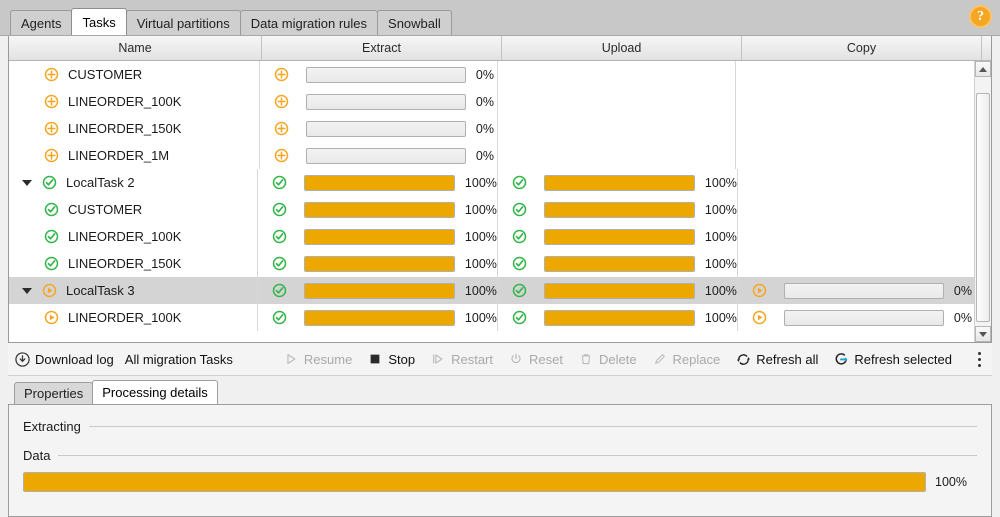 The image size is (1000, 517). Describe the element at coordinates (155, 392) in the screenshot. I see `details-tab-processing-details: Processing details` at that location.